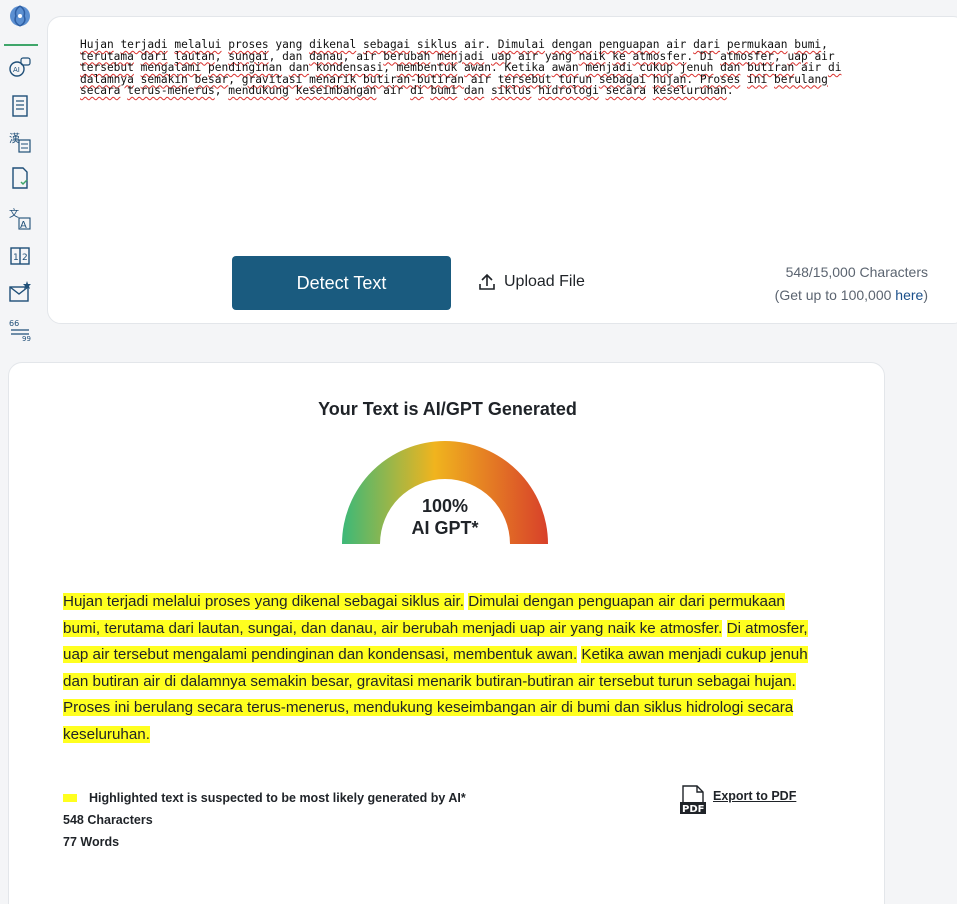  Describe the element at coordinates (91, 842) in the screenshot. I see `words-stat: 77 Words` at that location.